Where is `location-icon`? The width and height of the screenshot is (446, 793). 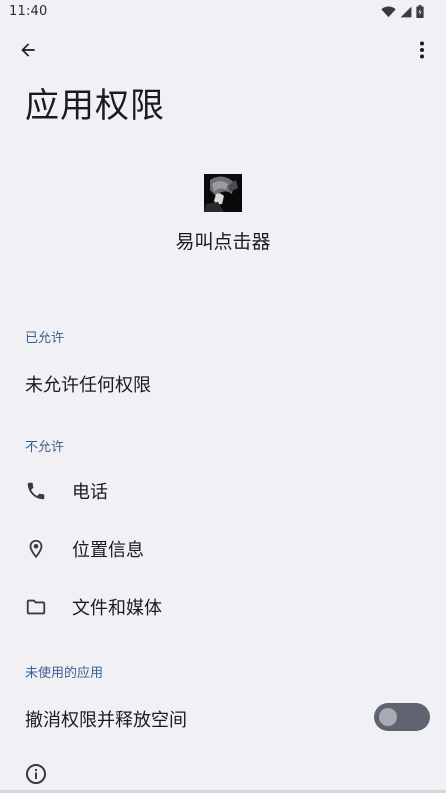 location-icon is located at coordinates (36, 549).